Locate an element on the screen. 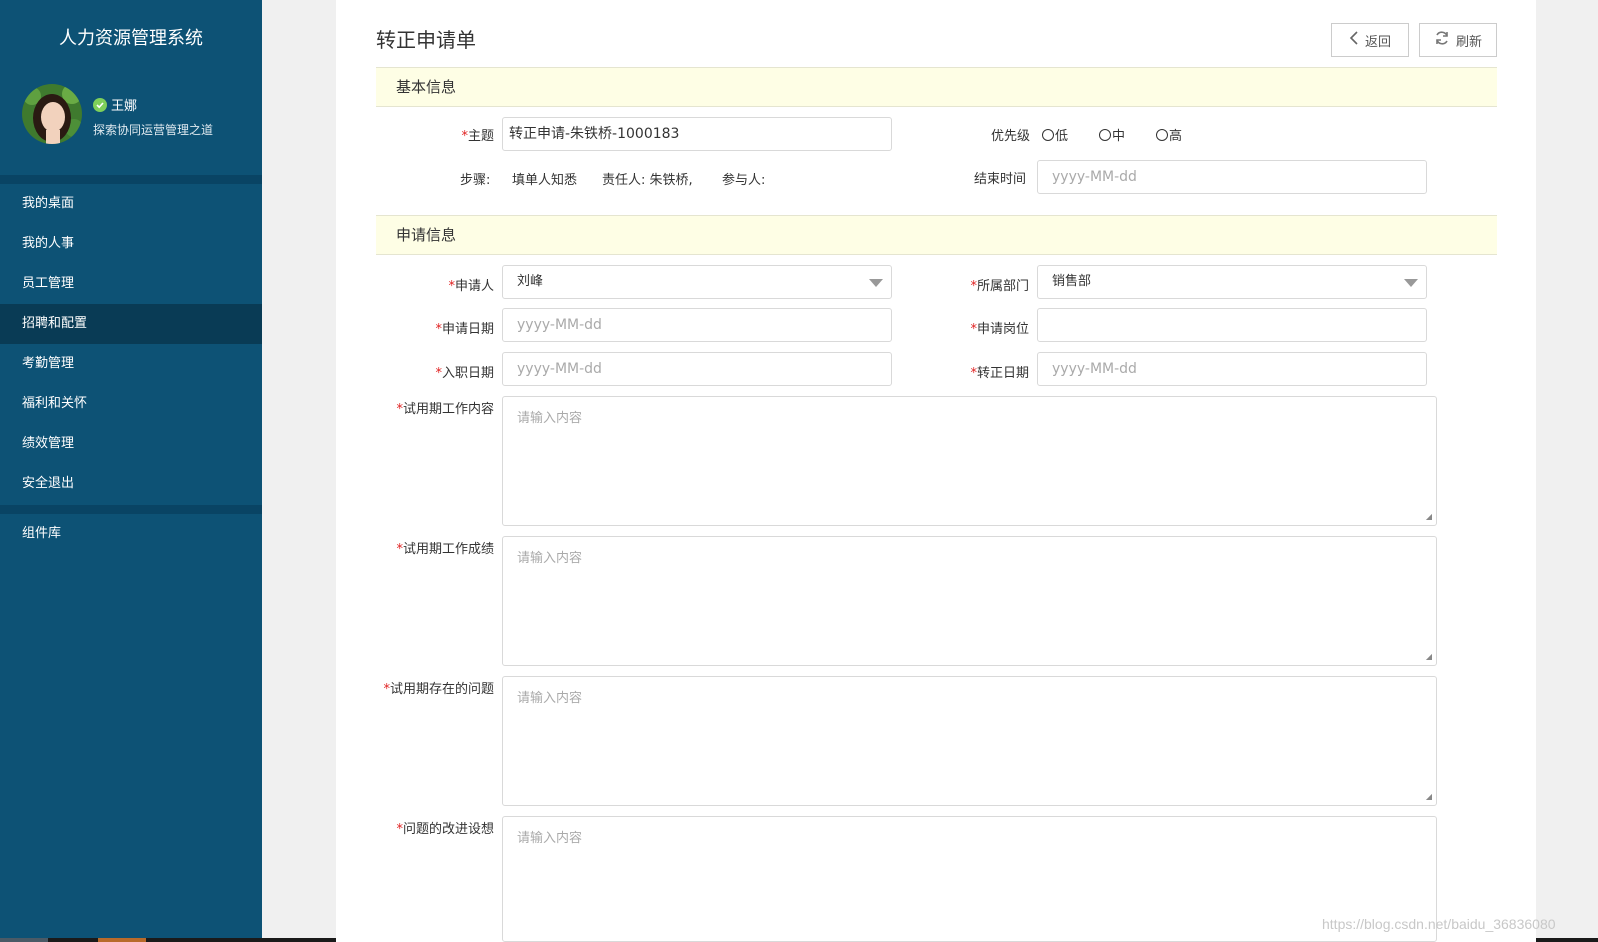  subject-label: *主题 is located at coordinates (477, 136).